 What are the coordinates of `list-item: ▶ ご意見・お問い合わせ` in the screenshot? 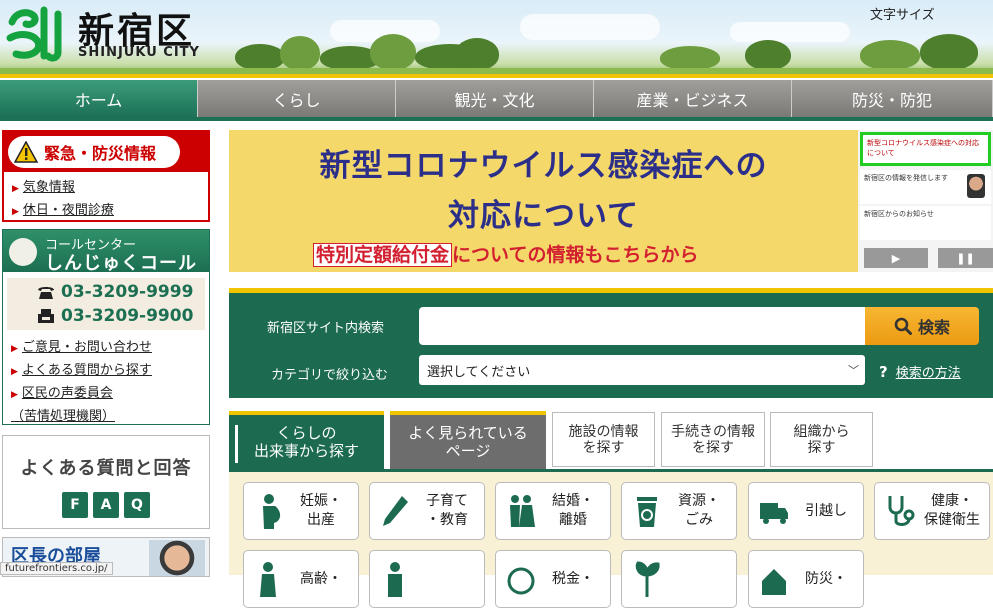 It's located at (106, 348).